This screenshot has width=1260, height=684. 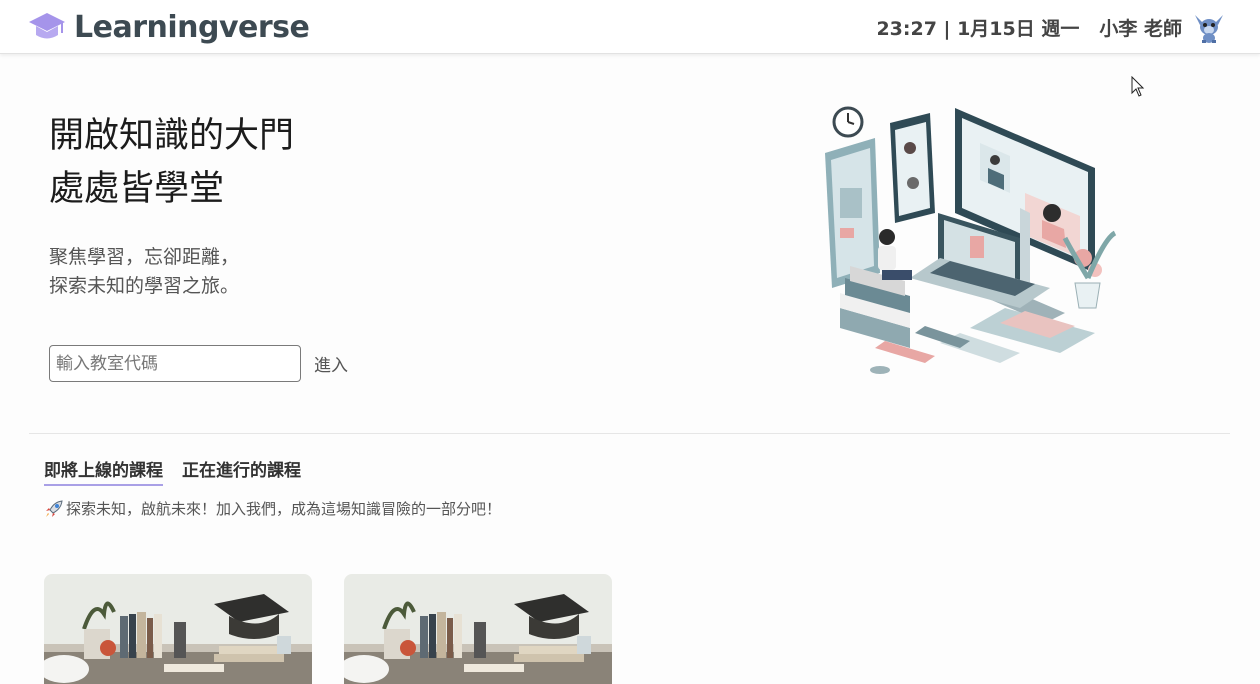 What do you see at coordinates (1140, 27) in the screenshot?
I see `user-name: 小李 老師` at bounding box center [1140, 27].